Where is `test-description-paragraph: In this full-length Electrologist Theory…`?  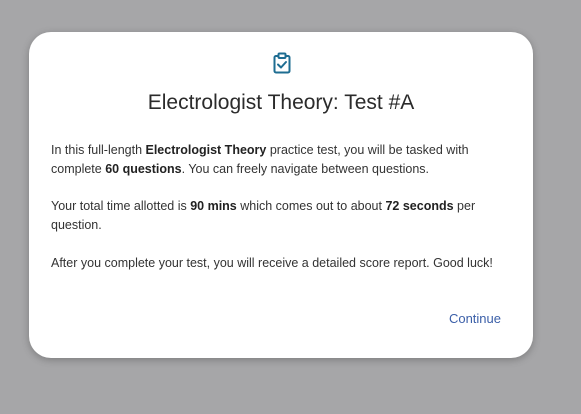
test-description-paragraph: In this full-length Electrologist Theory… is located at coordinates (260, 159).